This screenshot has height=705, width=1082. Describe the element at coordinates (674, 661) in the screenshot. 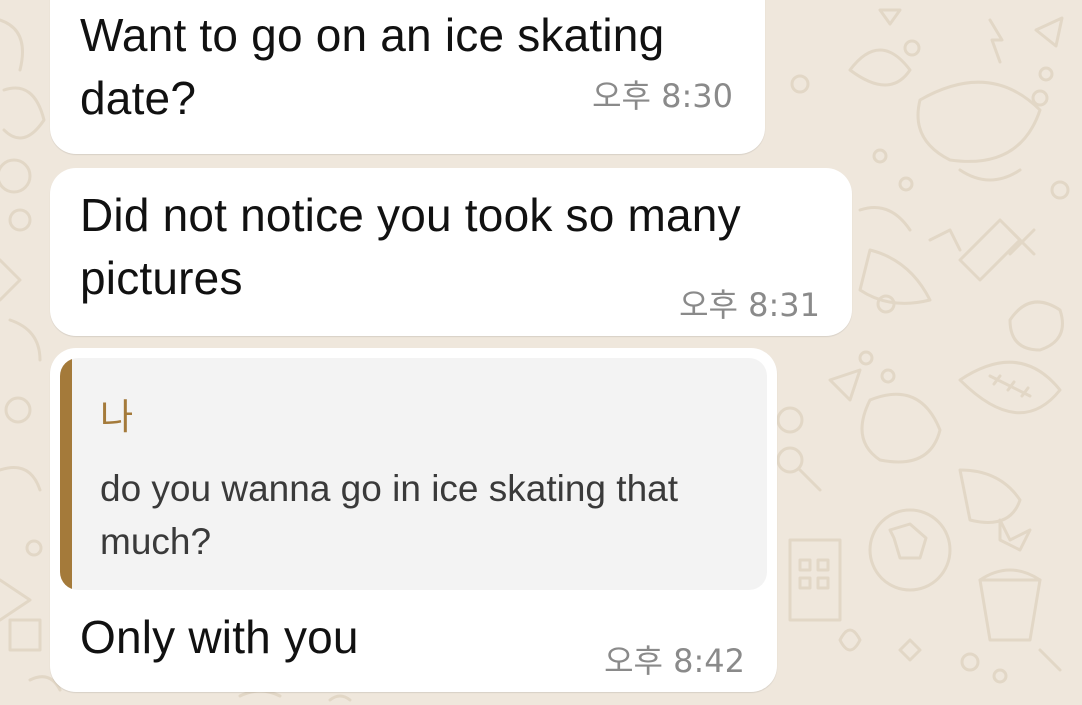

I see `message-timestamp: 오후 8:42` at that location.